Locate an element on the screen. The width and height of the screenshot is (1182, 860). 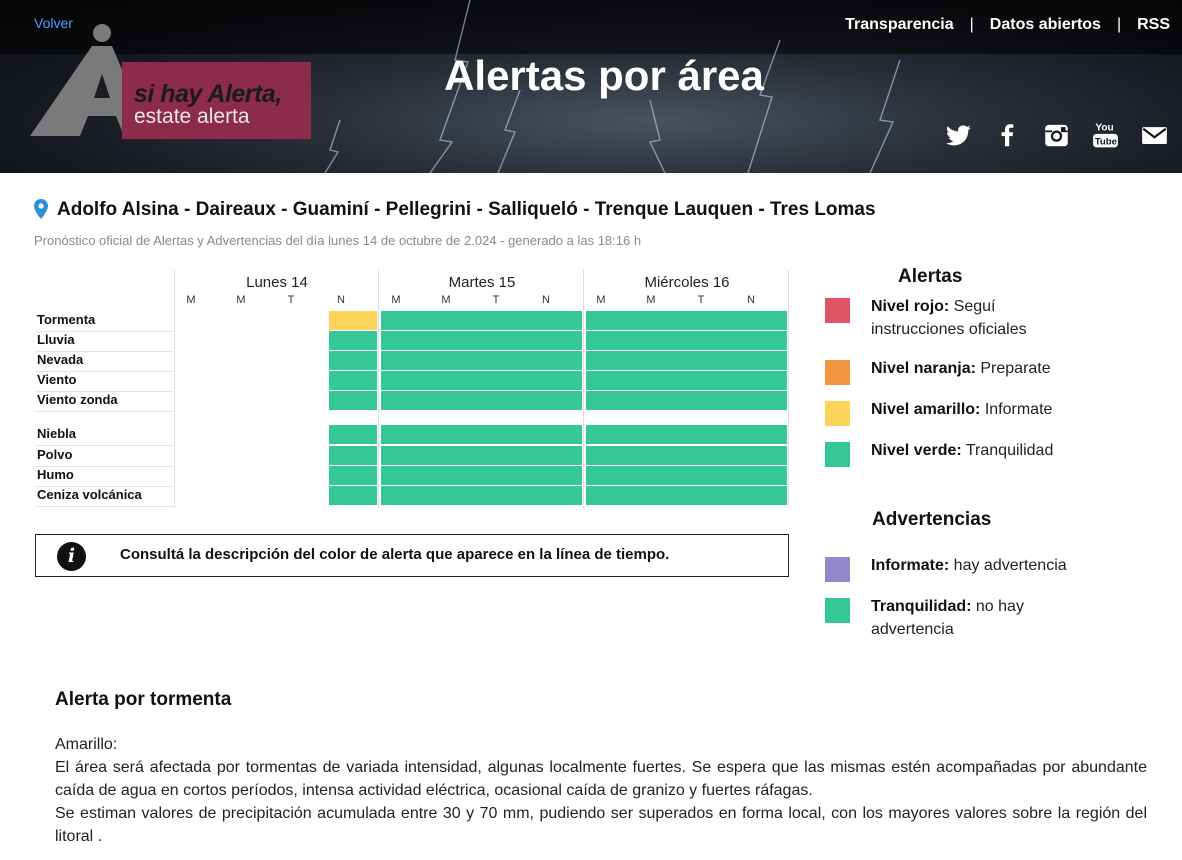
slot-label: T is located at coordinates (701, 300).